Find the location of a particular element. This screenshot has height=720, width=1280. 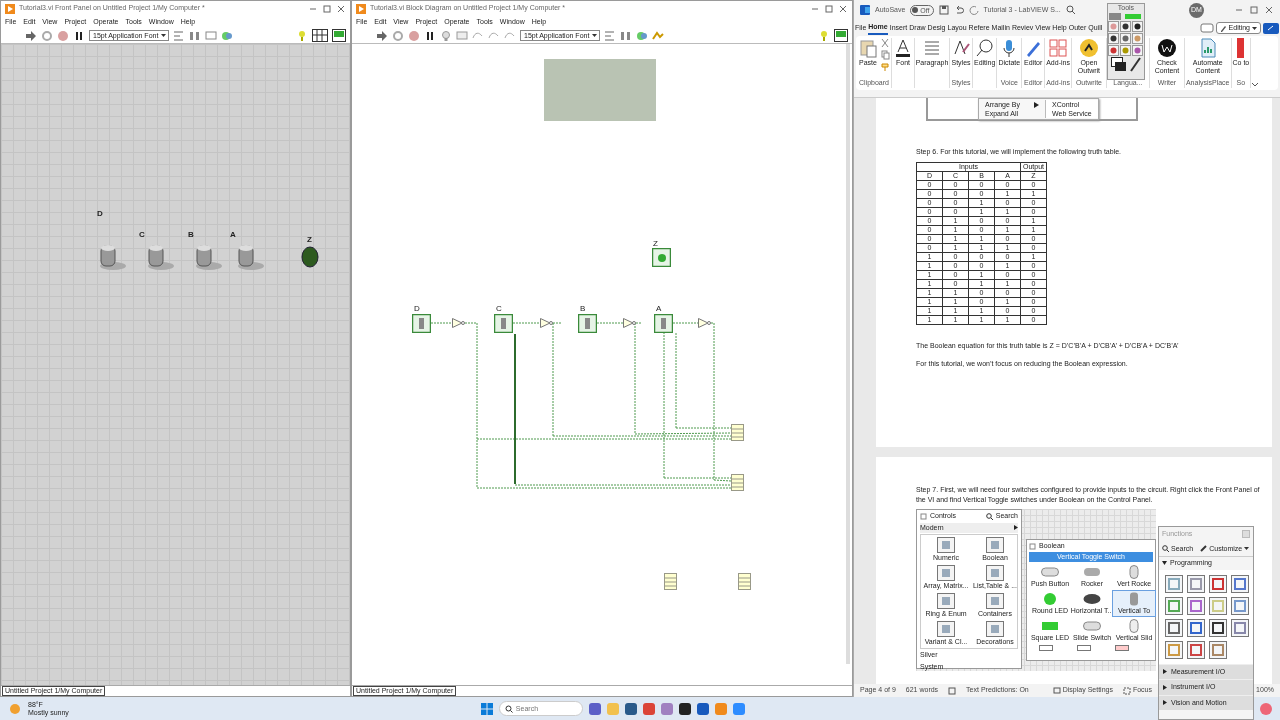

cleanup-icon is located at coordinates (658, 35).